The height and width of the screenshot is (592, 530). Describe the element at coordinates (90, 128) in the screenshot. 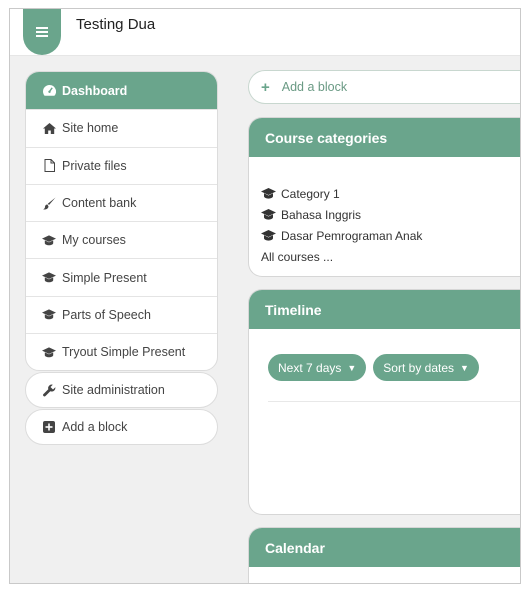

I see `sidebar-item-label: Site home` at that location.